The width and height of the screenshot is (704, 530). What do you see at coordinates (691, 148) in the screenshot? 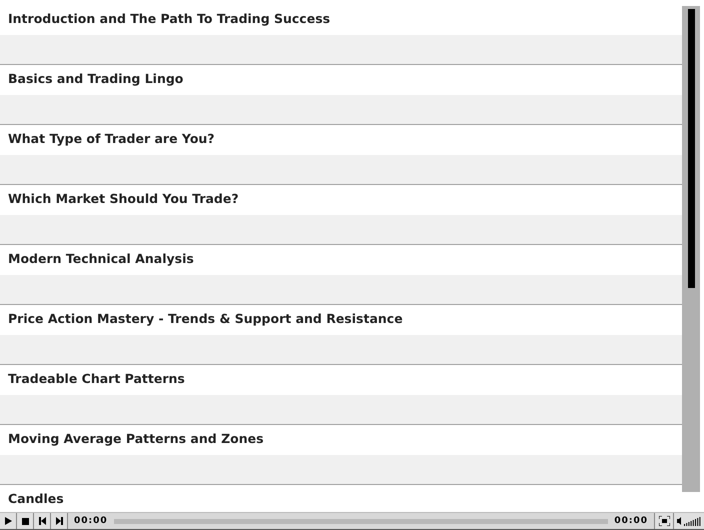
I see `scrollbar-thumb` at bounding box center [691, 148].